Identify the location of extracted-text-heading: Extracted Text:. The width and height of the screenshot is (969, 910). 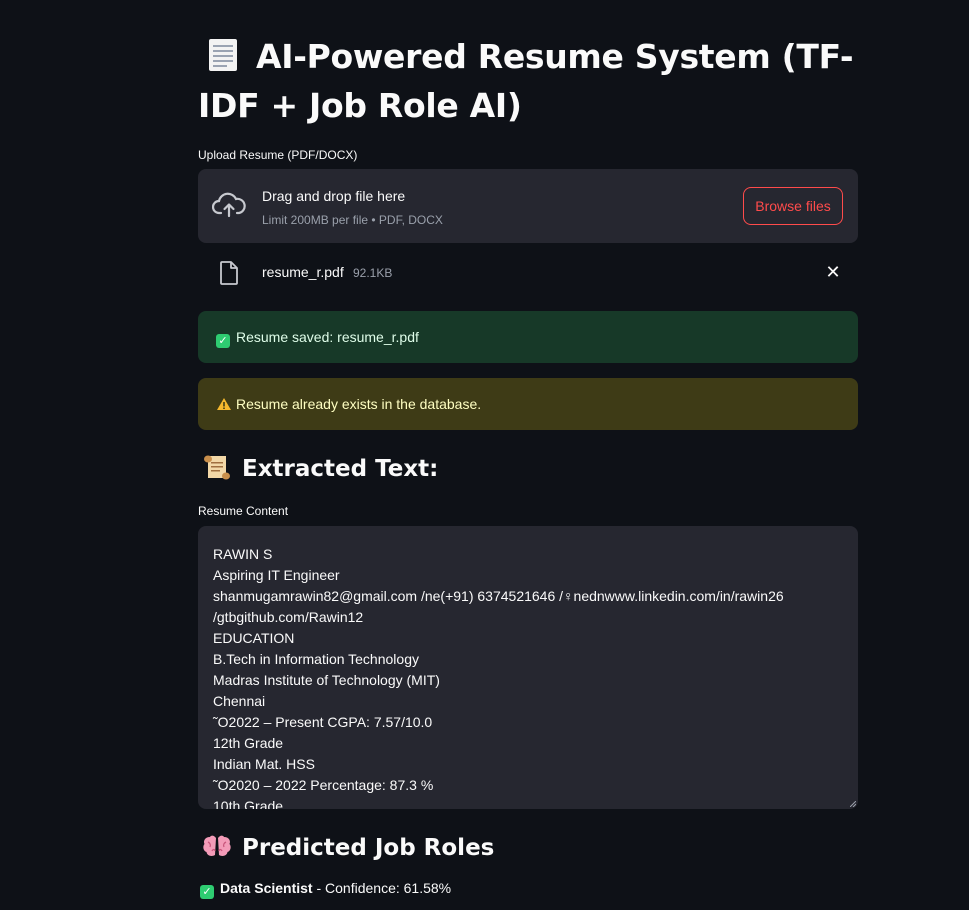
(528, 469).